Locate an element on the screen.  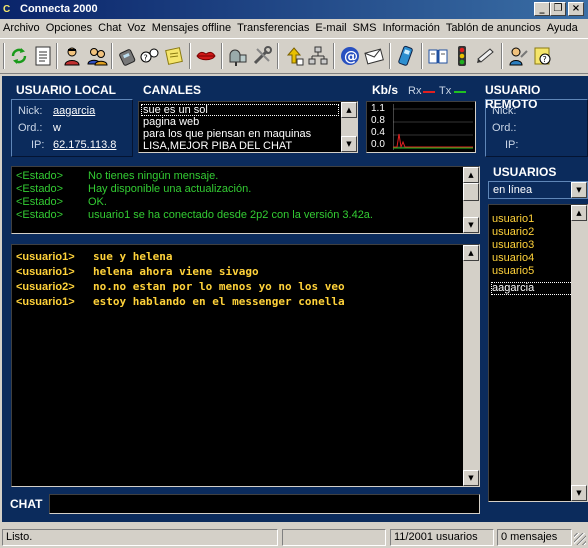
users-count: 11/2001 usuarios is located at coordinates (442, 537).